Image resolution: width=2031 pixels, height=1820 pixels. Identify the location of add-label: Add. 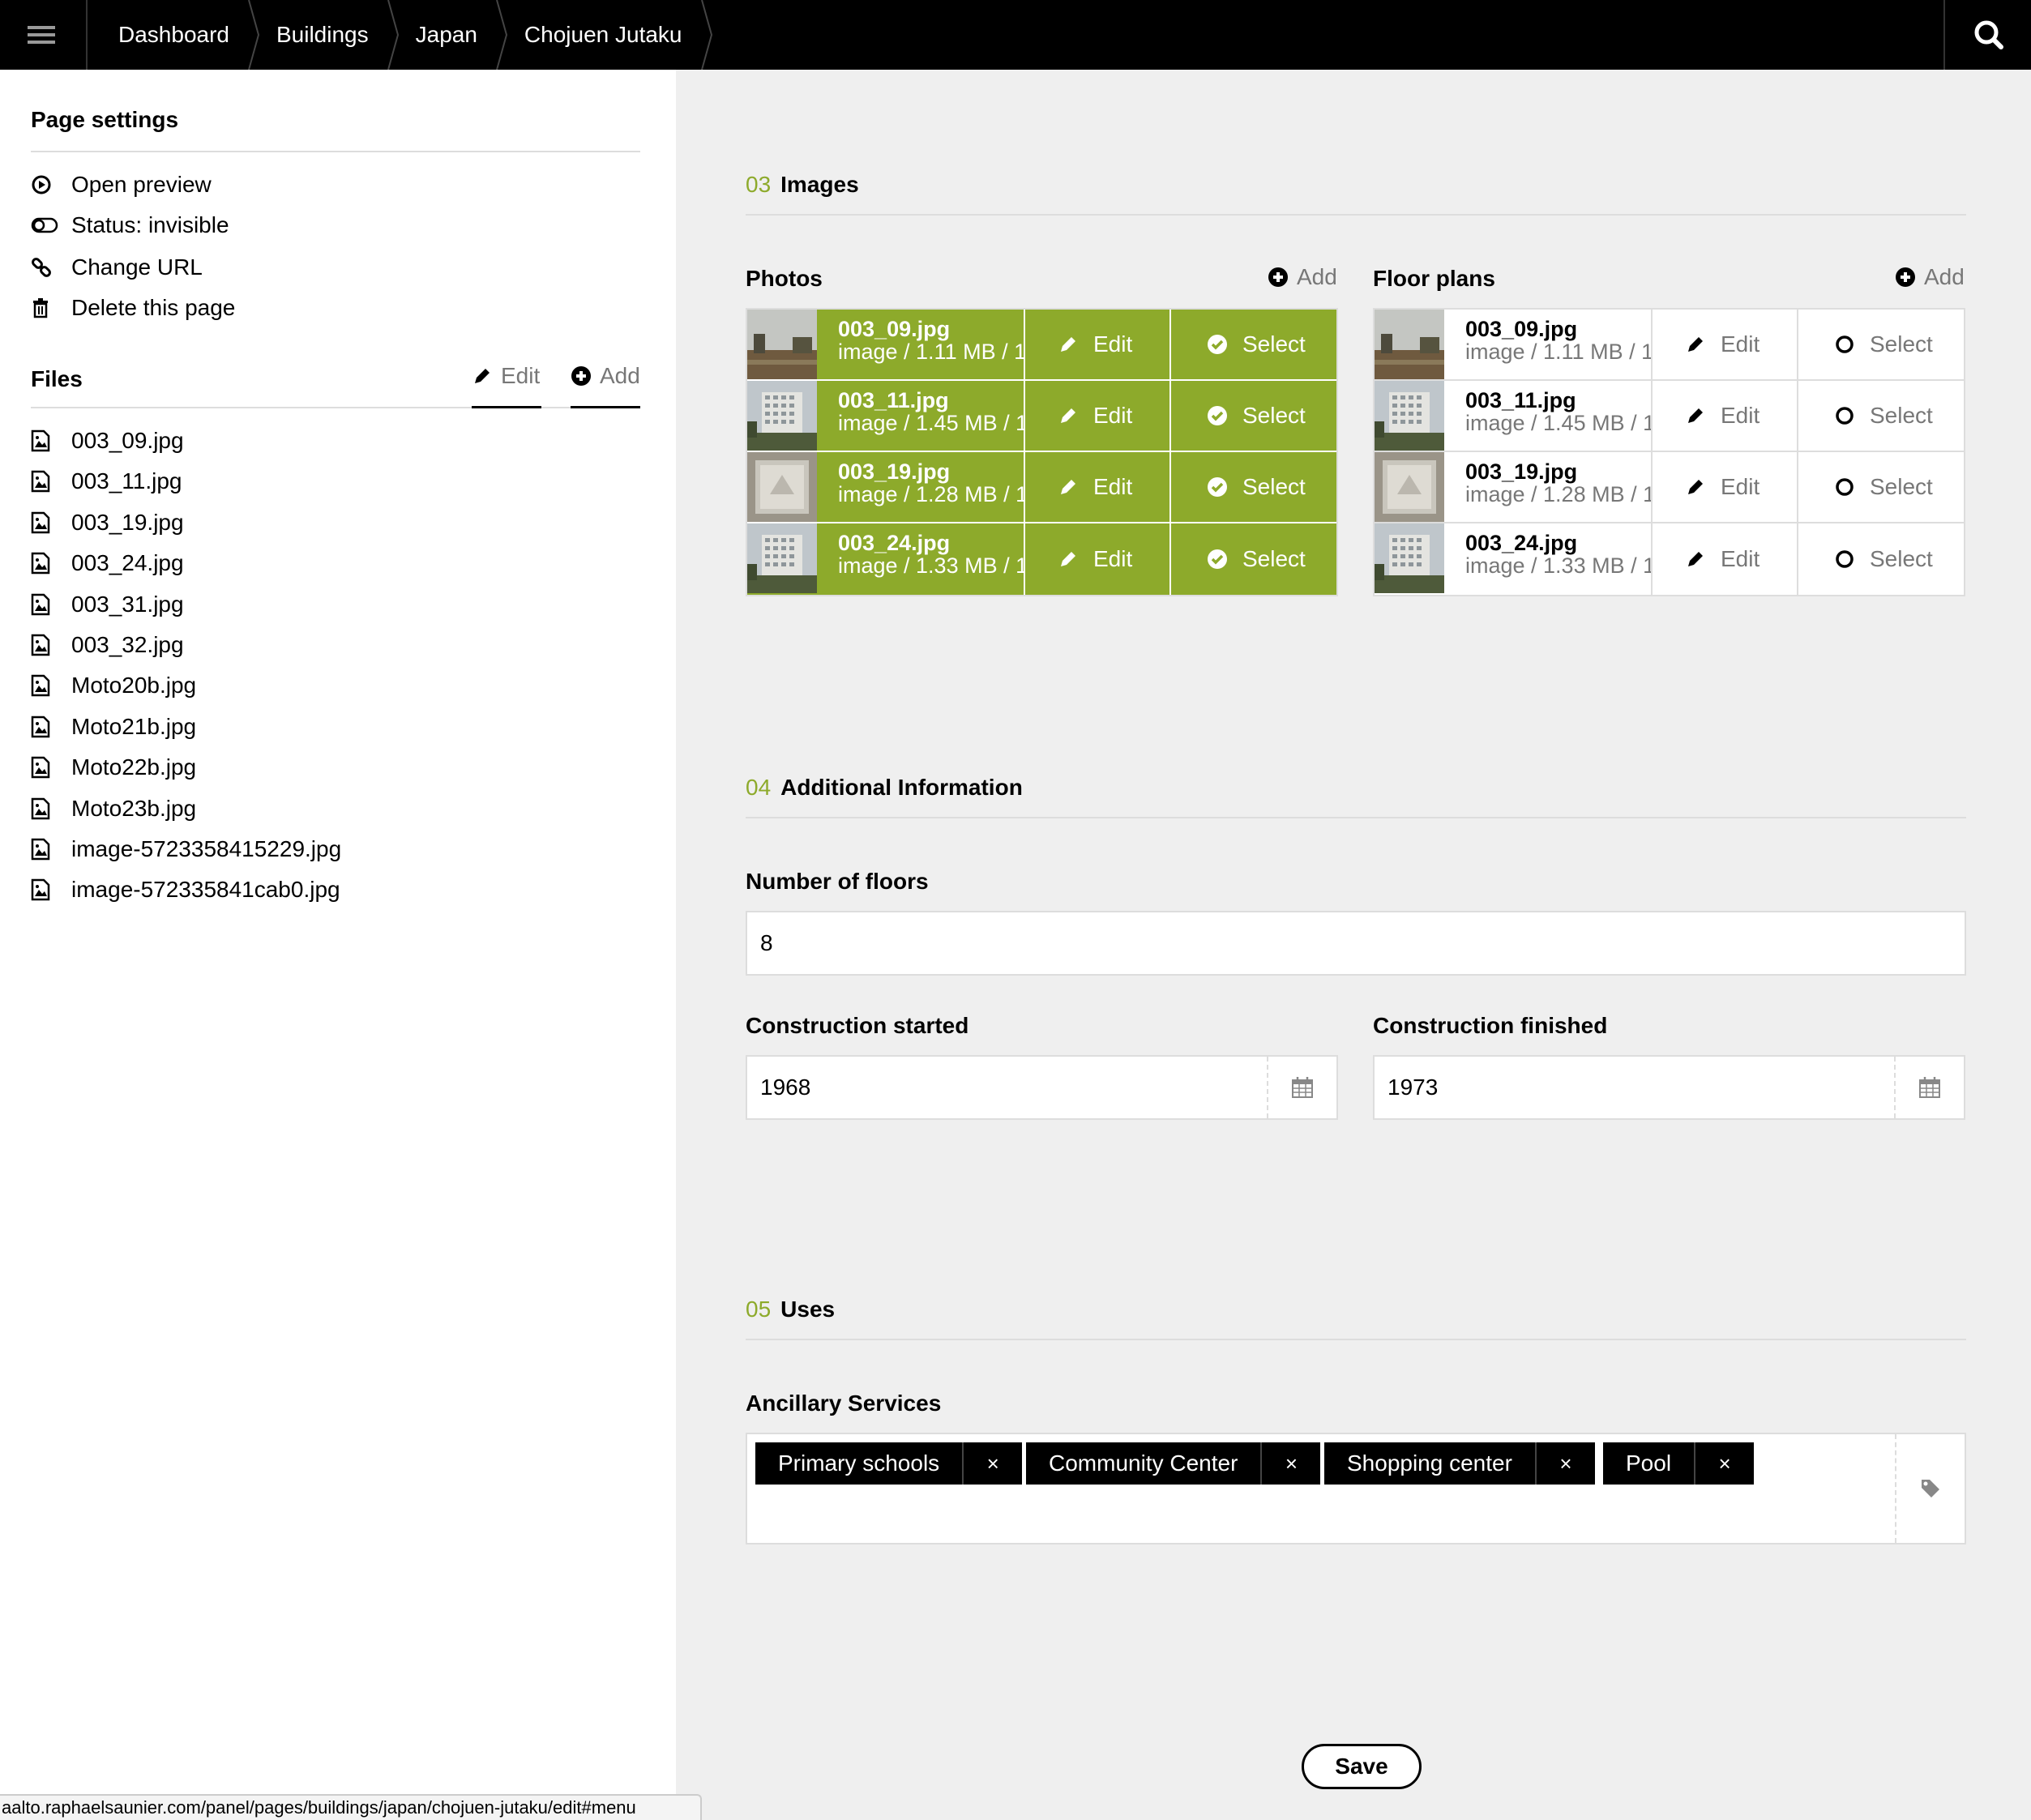
(1944, 276).